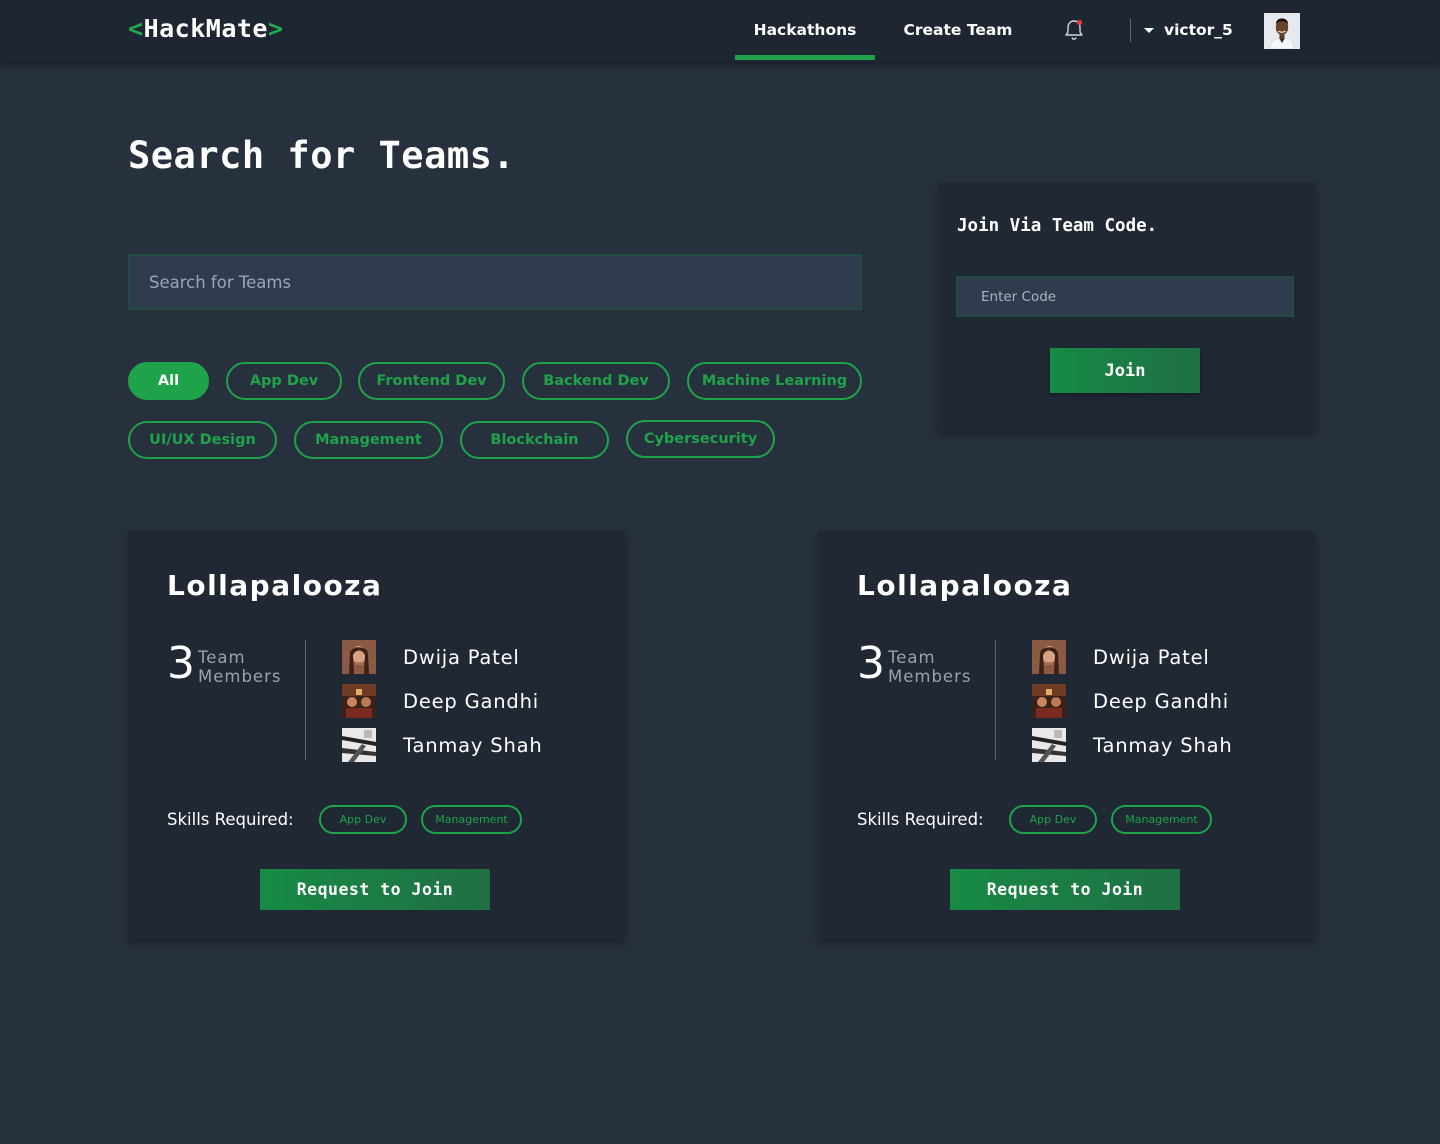  What do you see at coordinates (495, 282) in the screenshot?
I see `team-search-input` at bounding box center [495, 282].